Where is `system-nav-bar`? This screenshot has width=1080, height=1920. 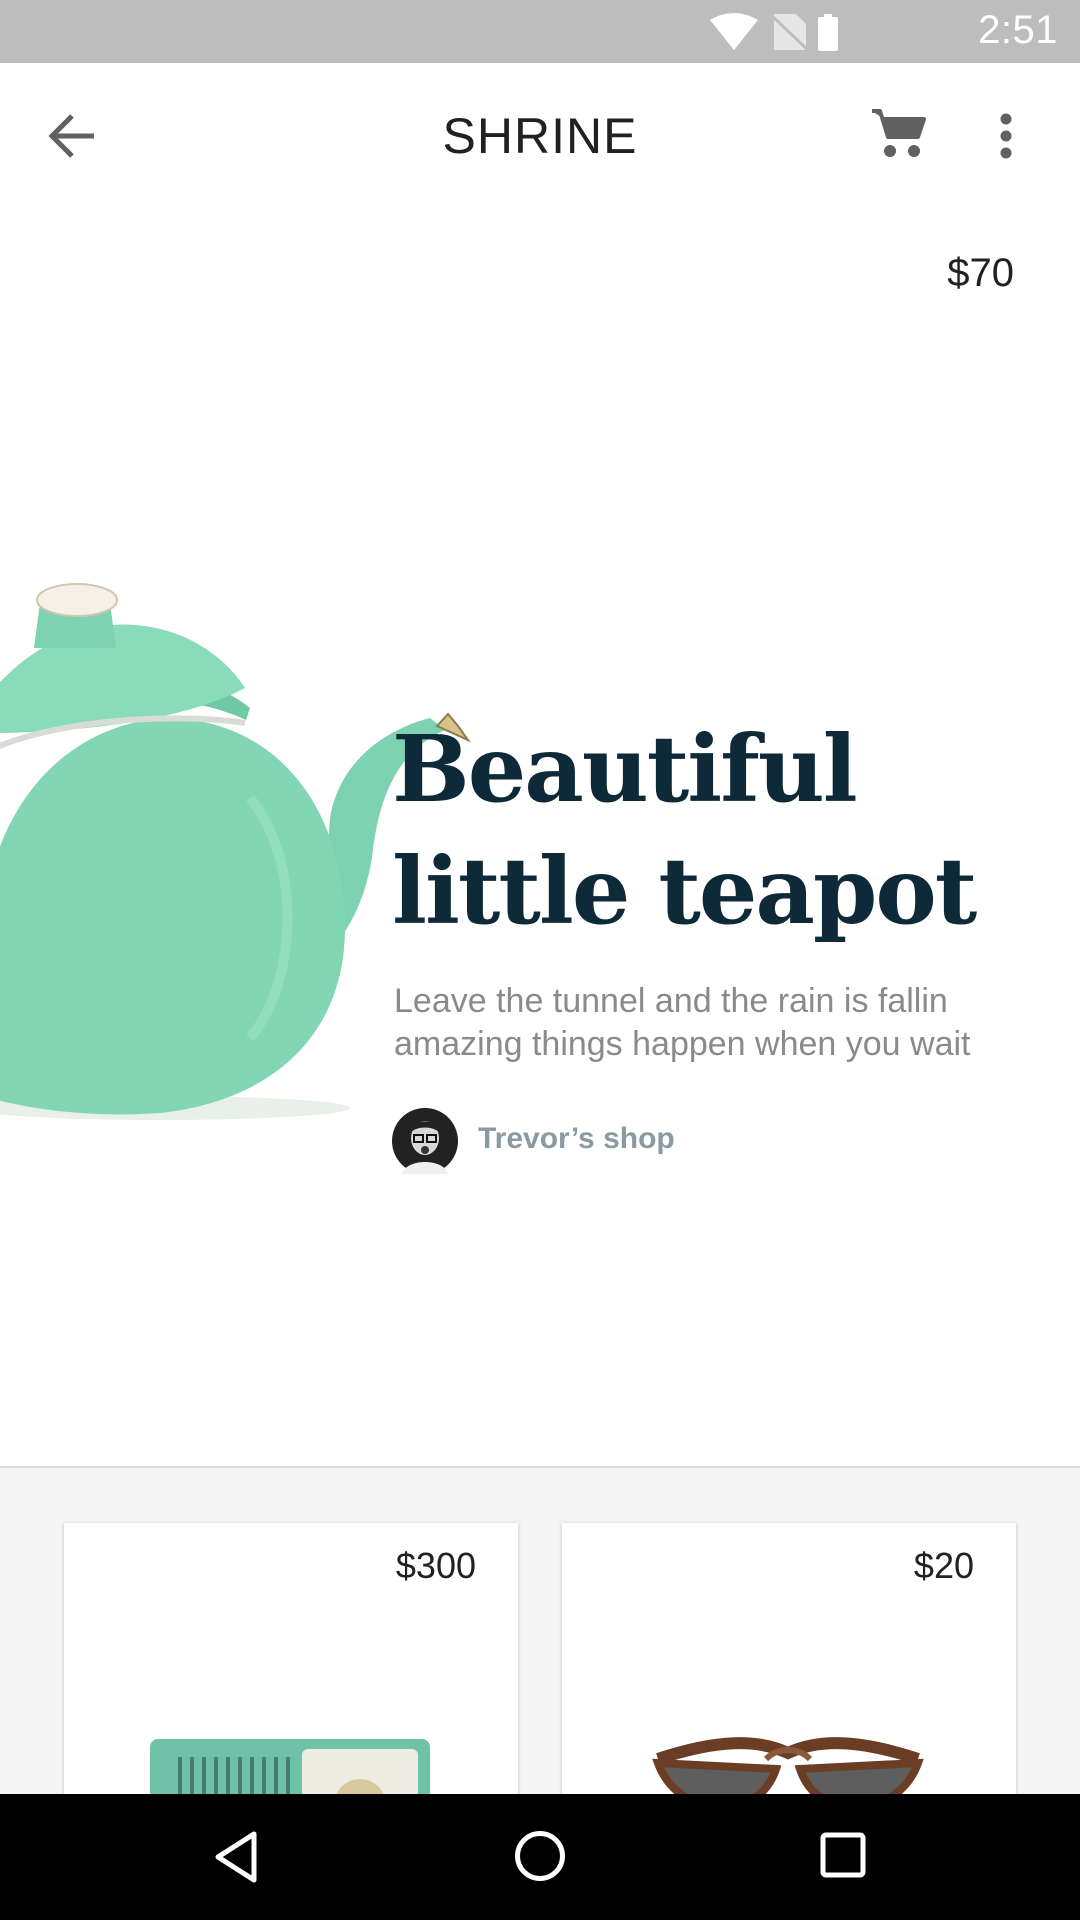
system-nav-bar is located at coordinates (540, 1857).